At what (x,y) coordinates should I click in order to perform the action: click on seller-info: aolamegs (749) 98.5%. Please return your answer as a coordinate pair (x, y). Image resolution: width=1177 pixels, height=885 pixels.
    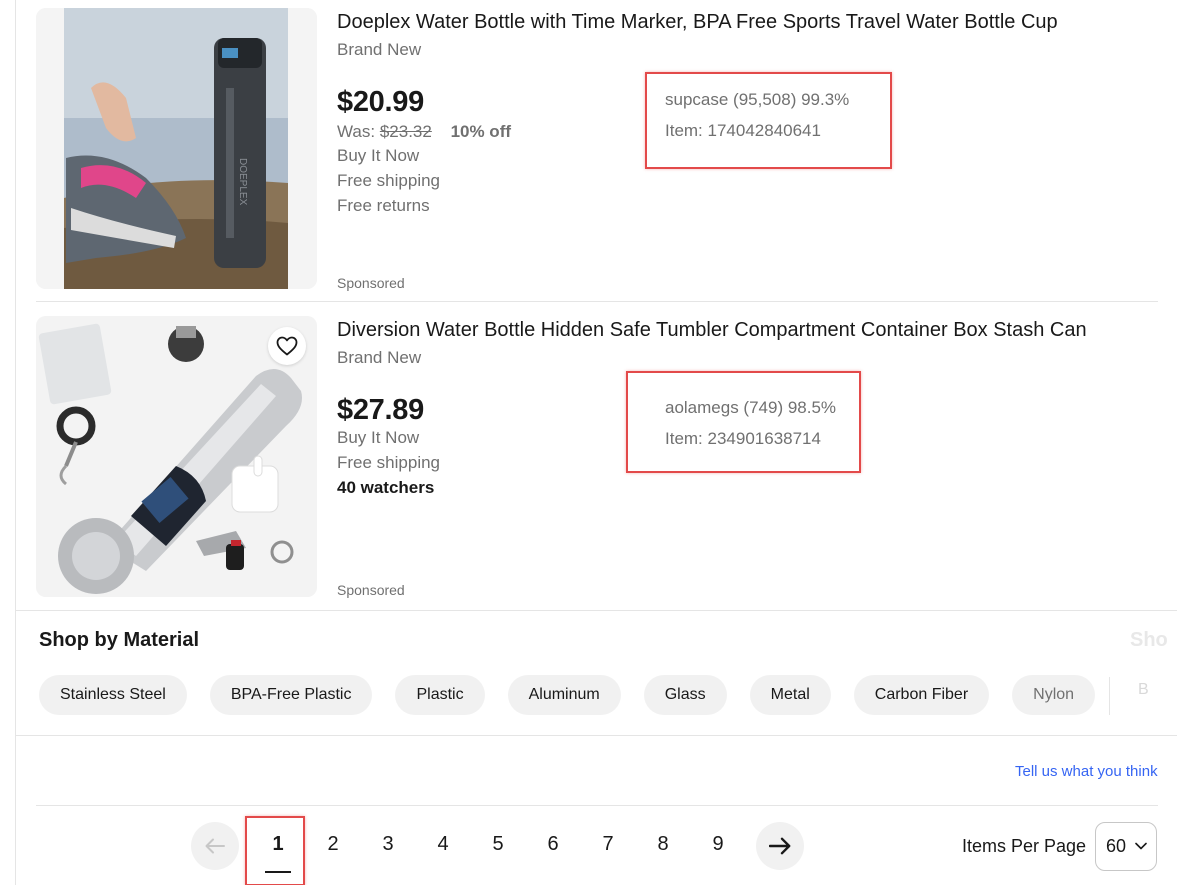
    Looking at the image, I should click on (751, 407).